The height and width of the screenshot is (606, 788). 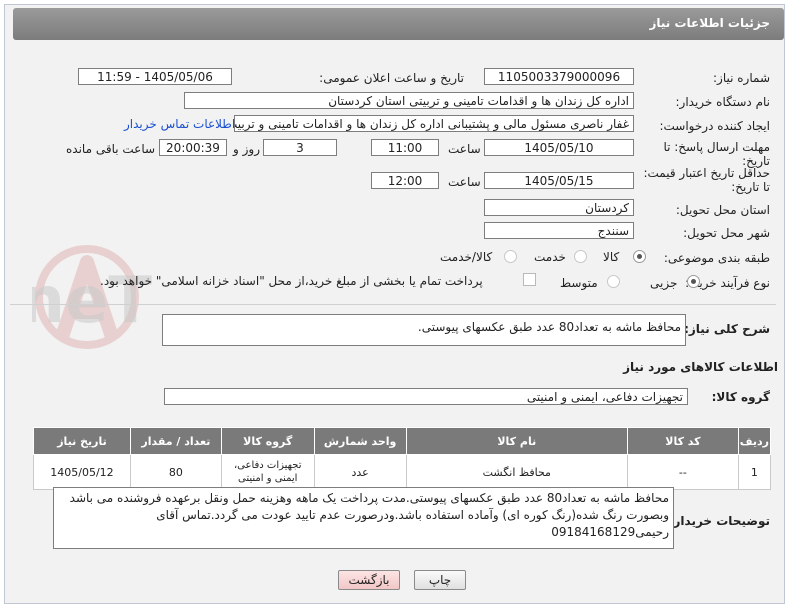 What do you see at coordinates (391, 78) in the screenshot?
I see `announce-label: تاریخ و ساعت اعلان عمومی:` at bounding box center [391, 78].